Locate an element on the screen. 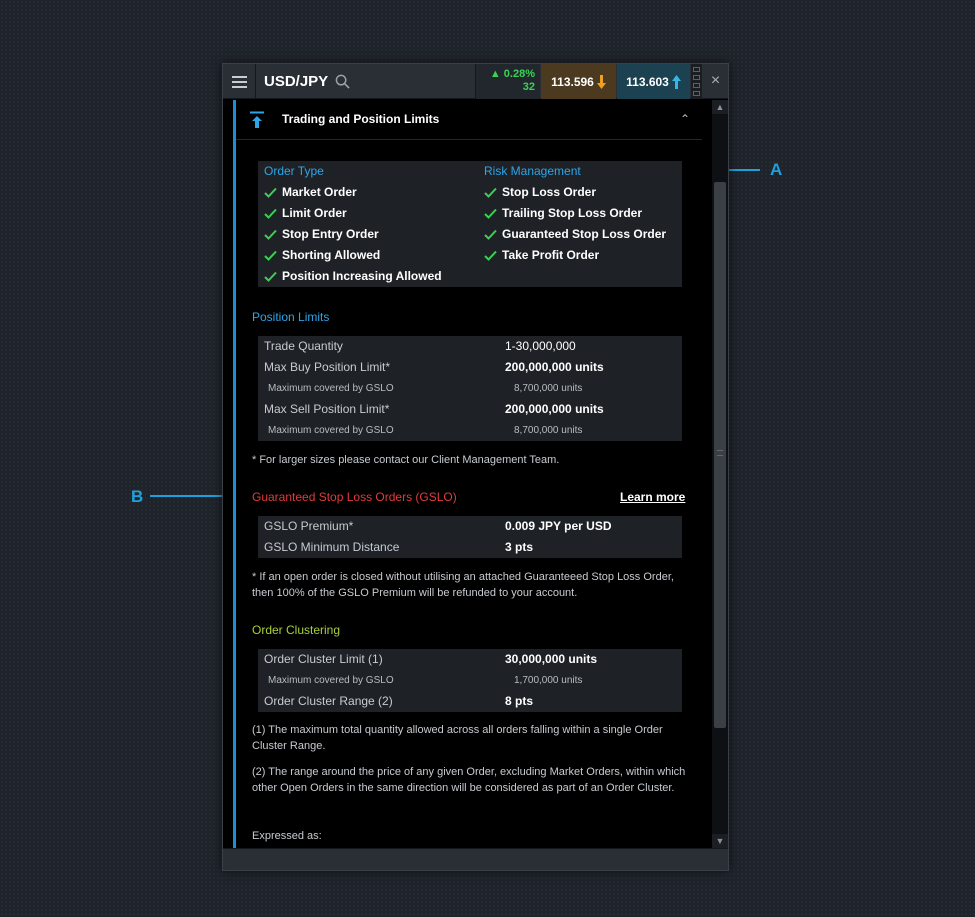 The width and height of the screenshot is (975, 917). up-triangle-icon: ▲ is located at coordinates (495, 74).